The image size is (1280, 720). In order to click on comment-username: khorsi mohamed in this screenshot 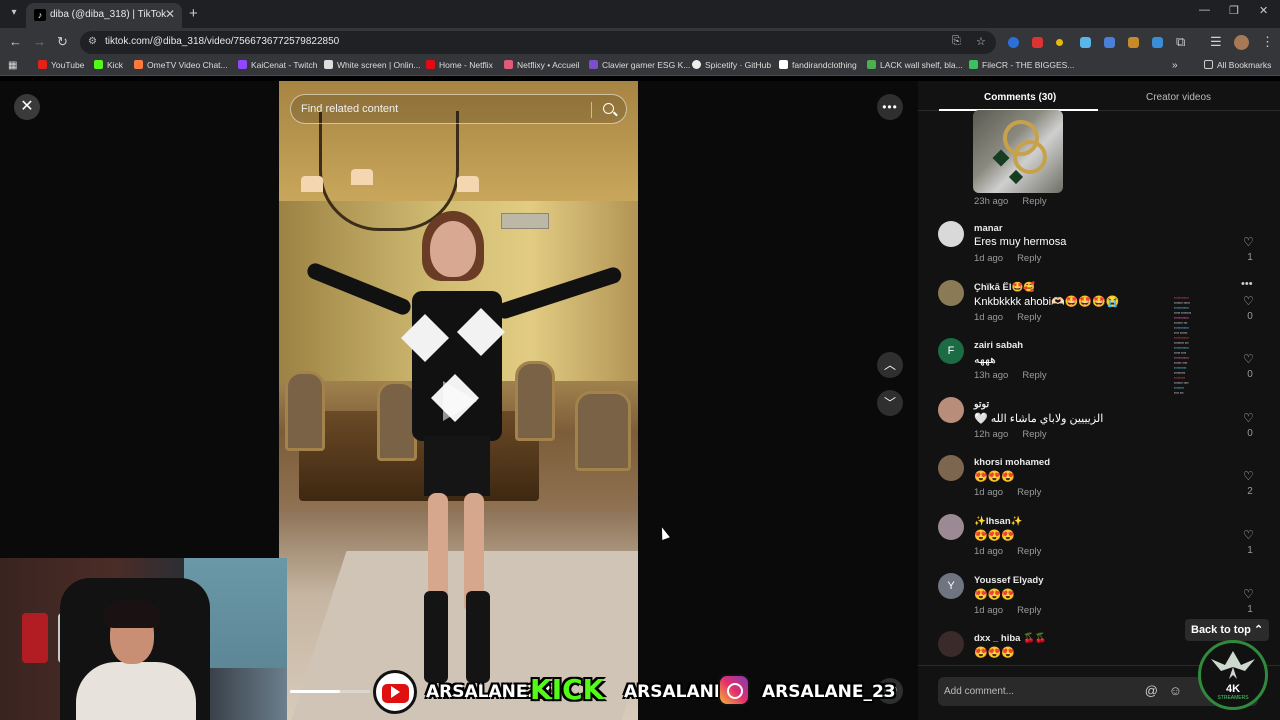, I will do `click(1012, 462)`.